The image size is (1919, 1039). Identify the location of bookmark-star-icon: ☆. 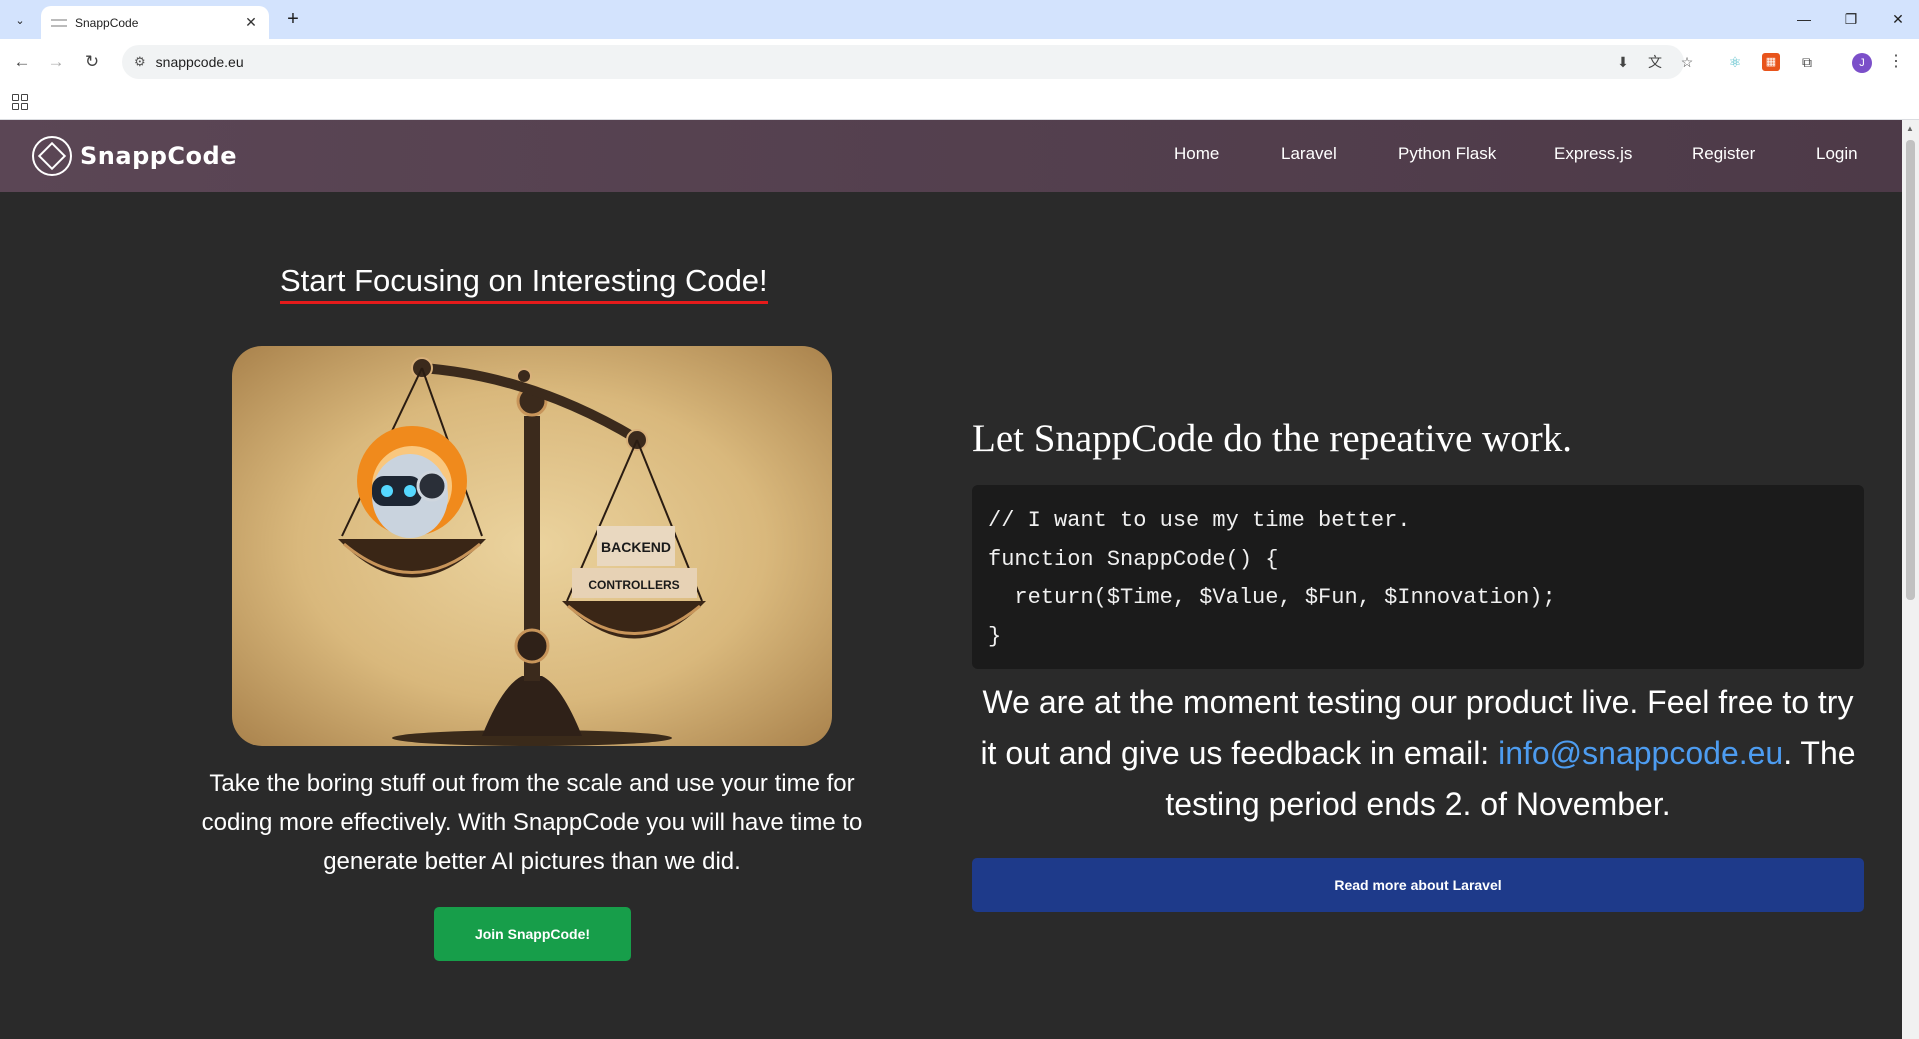
(1687, 62).